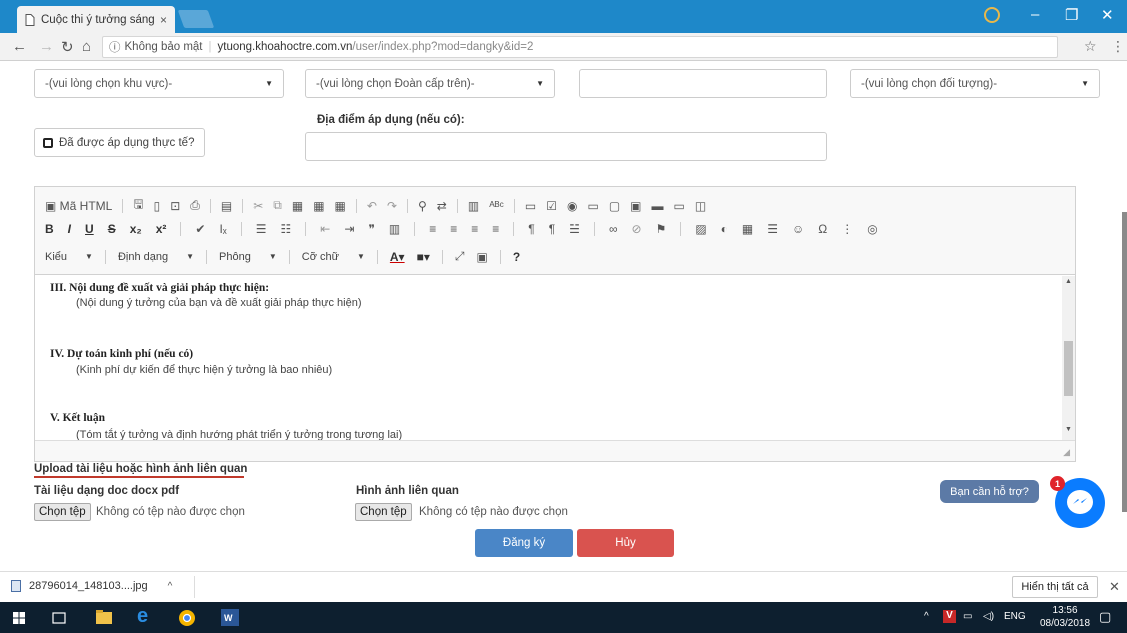 Image resolution: width=1127 pixels, height=633 pixels. What do you see at coordinates (551, 206) in the screenshot?
I see `checkbox-tool-icon: ☑` at bounding box center [551, 206].